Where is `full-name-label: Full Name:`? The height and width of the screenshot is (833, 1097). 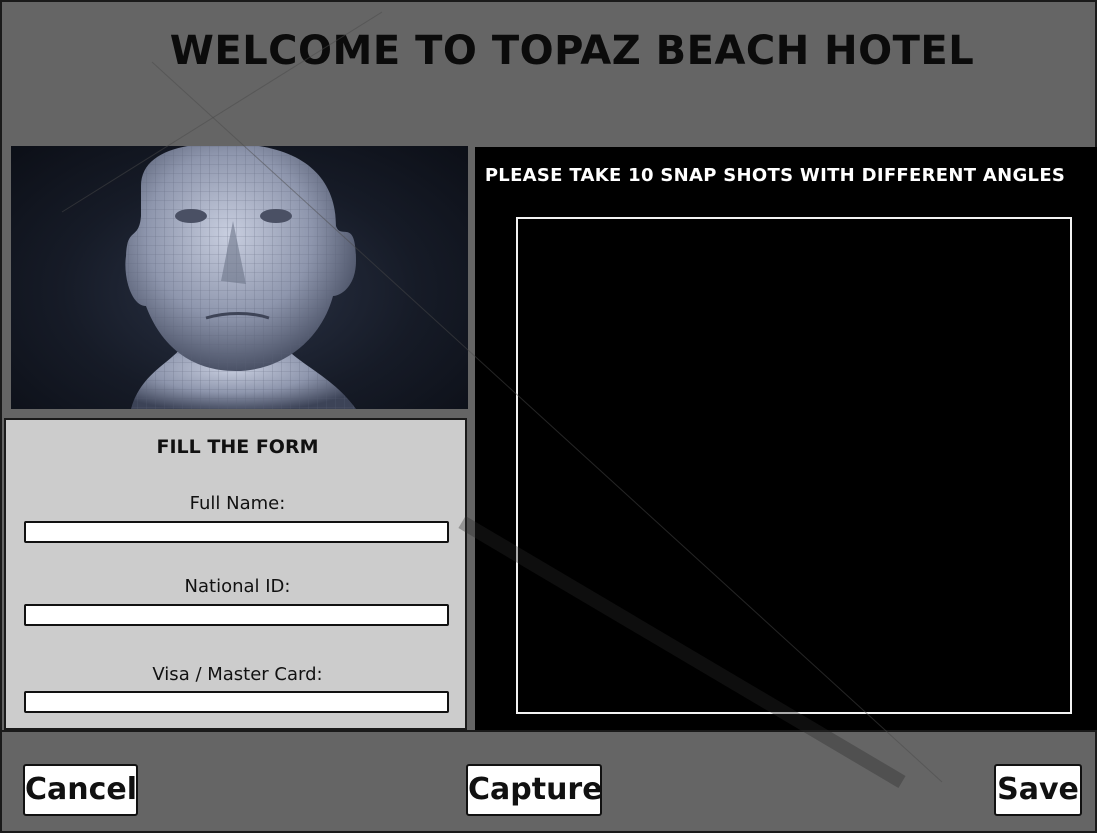
full-name-label: Full Name: is located at coordinates (237, 503).